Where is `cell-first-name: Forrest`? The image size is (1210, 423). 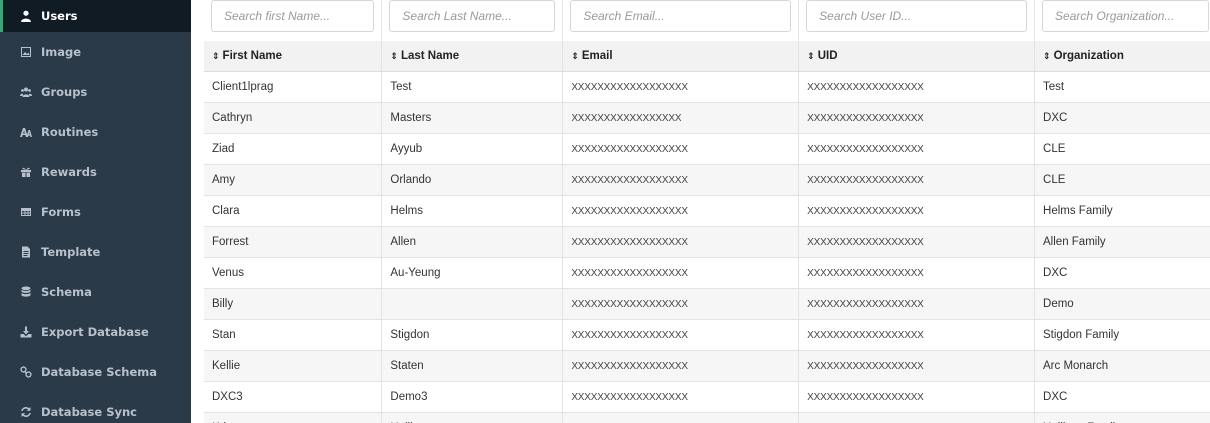 cell-first-name: Forrest is located at coordinates (293, 242).